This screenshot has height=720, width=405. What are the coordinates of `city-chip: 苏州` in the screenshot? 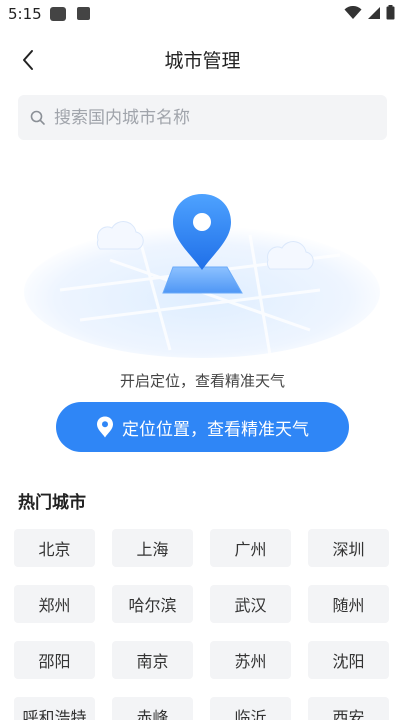 It's located at (250, 660).